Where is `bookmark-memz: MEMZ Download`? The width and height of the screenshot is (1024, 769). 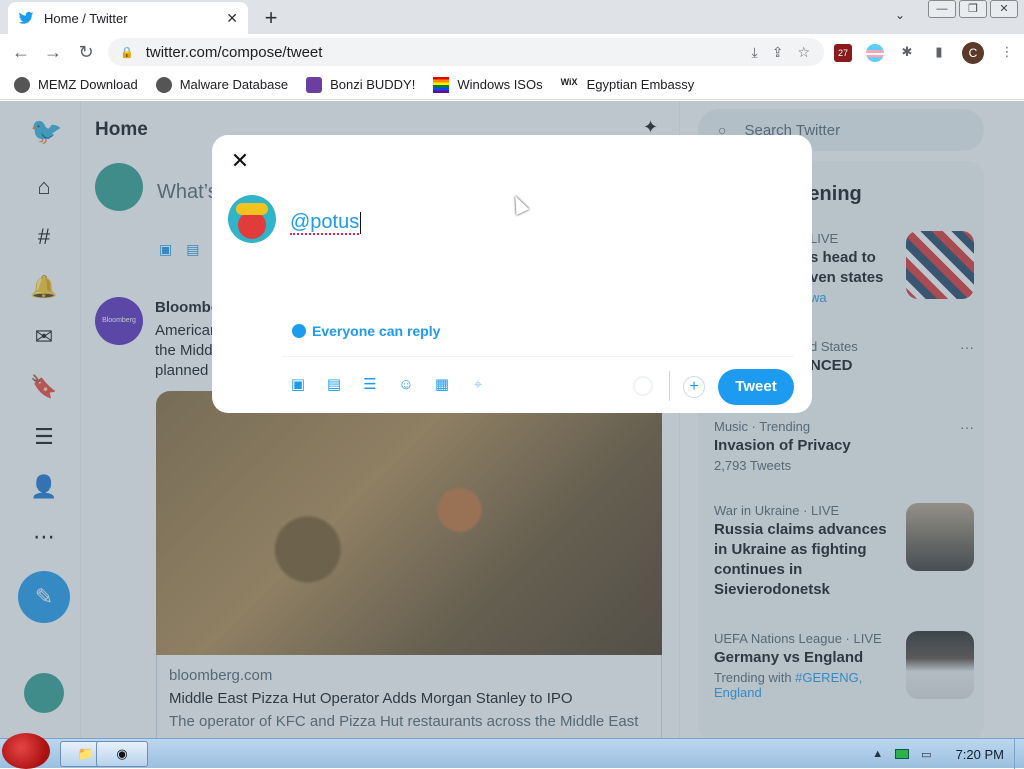 bookmark-memz: MEMZ Download is located at coordinates (76, 84).